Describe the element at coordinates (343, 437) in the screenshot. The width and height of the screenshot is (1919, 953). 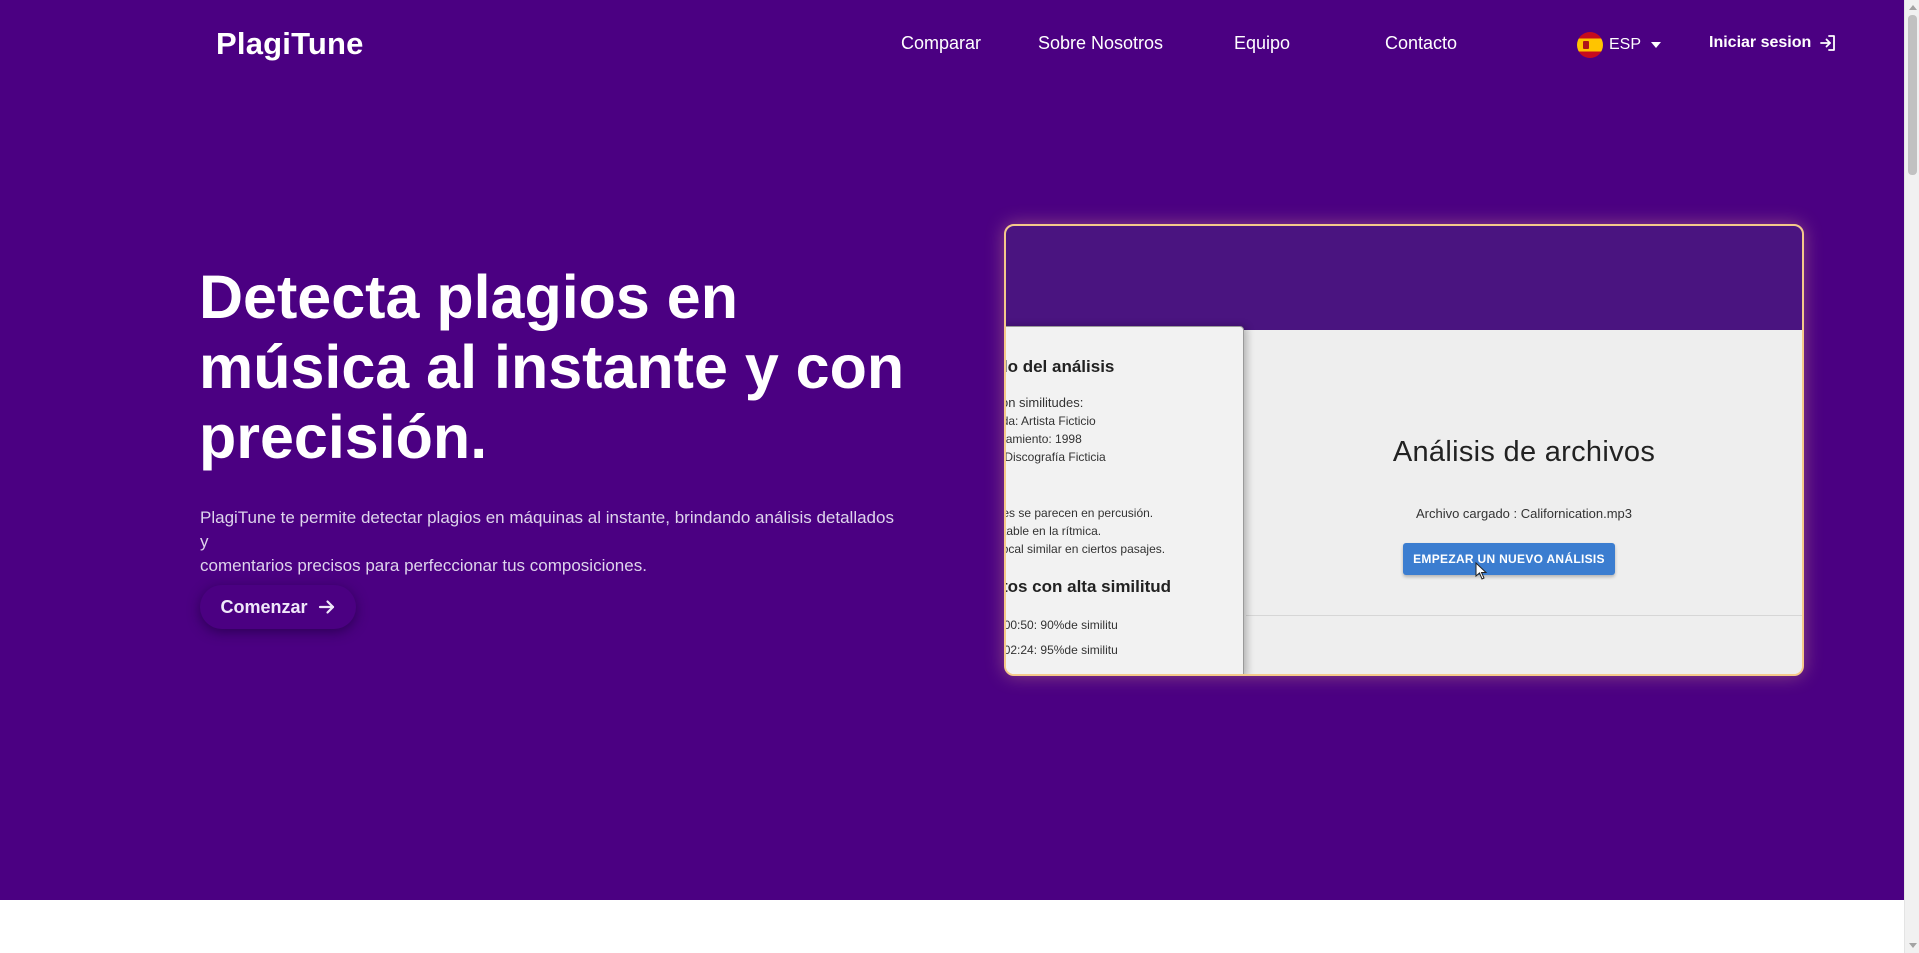
I see `headline-line: precisión.` at that location.